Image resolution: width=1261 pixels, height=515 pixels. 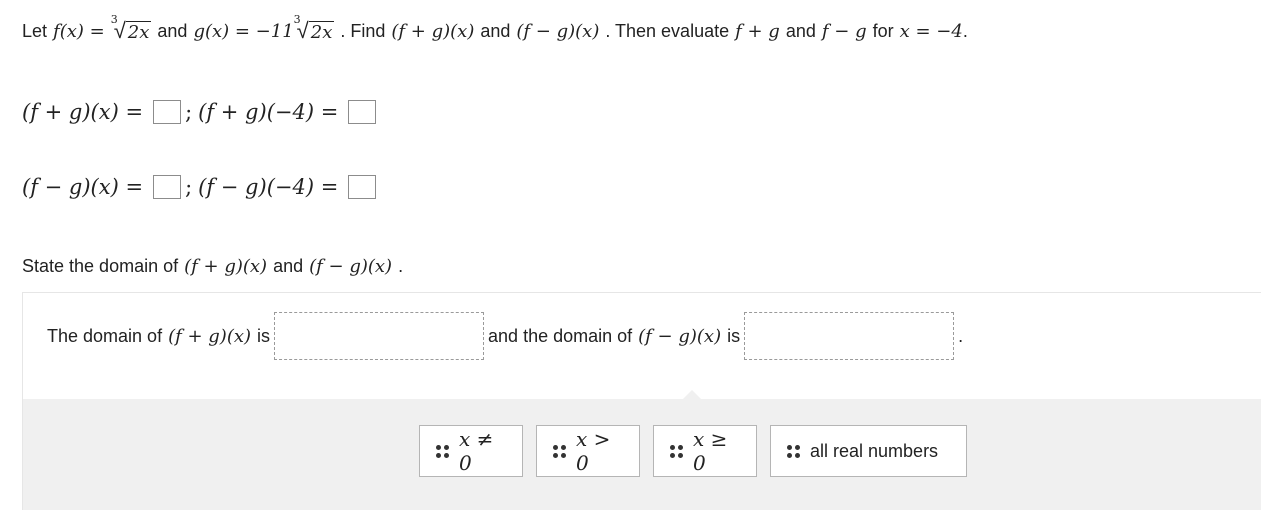 What do you see at coordinates (363, 30) in the screenshot?
I see `find-text: . Find` at bounding box center [363, 30].